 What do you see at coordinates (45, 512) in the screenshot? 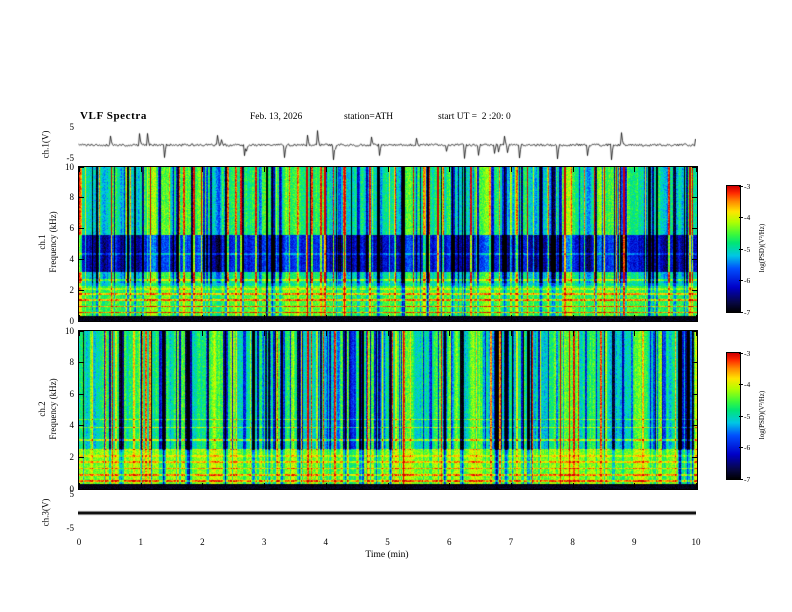
I see `ch3-voltage-ylabel: ch.3(V)` at bounding box center [45, 512].